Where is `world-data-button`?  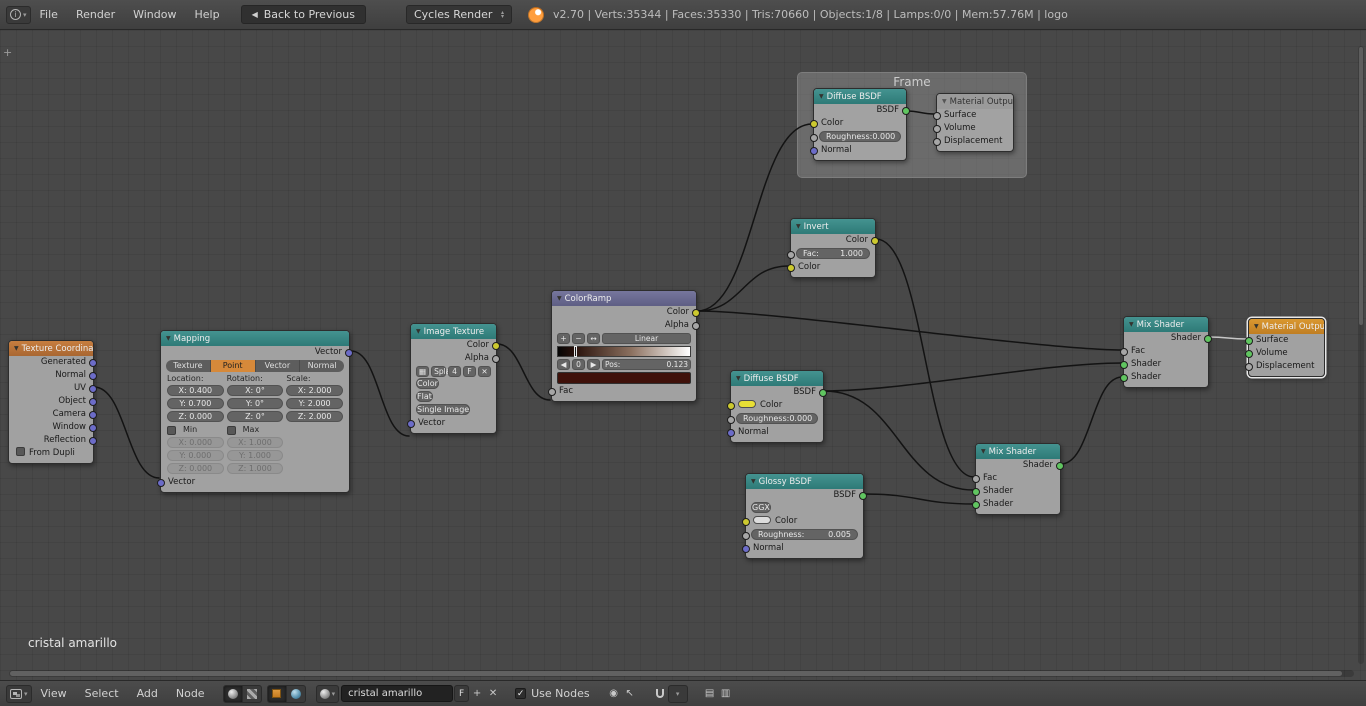
world-data-button is located at coordinates (295, 693).